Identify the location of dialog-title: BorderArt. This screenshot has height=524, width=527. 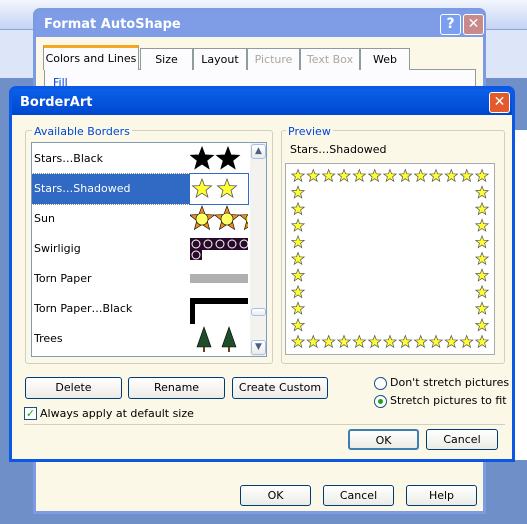
(56, 102).